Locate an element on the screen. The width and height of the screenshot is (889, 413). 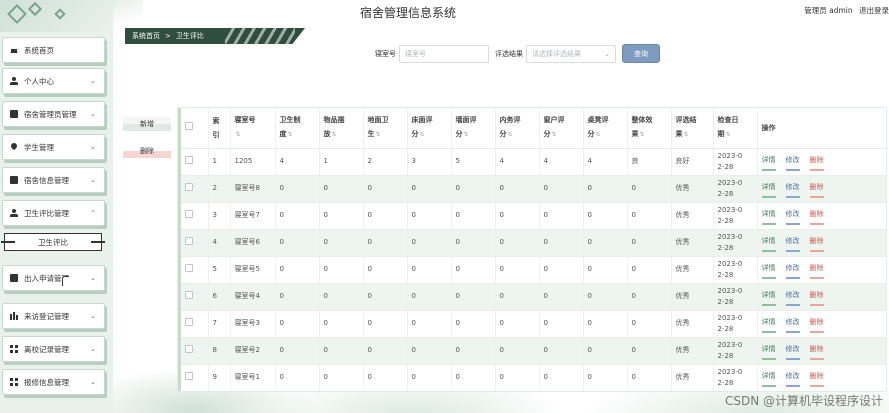
sidebar-item-hygiene: 卫生评比管理 ⌃ is located at coordinates (53, 213).